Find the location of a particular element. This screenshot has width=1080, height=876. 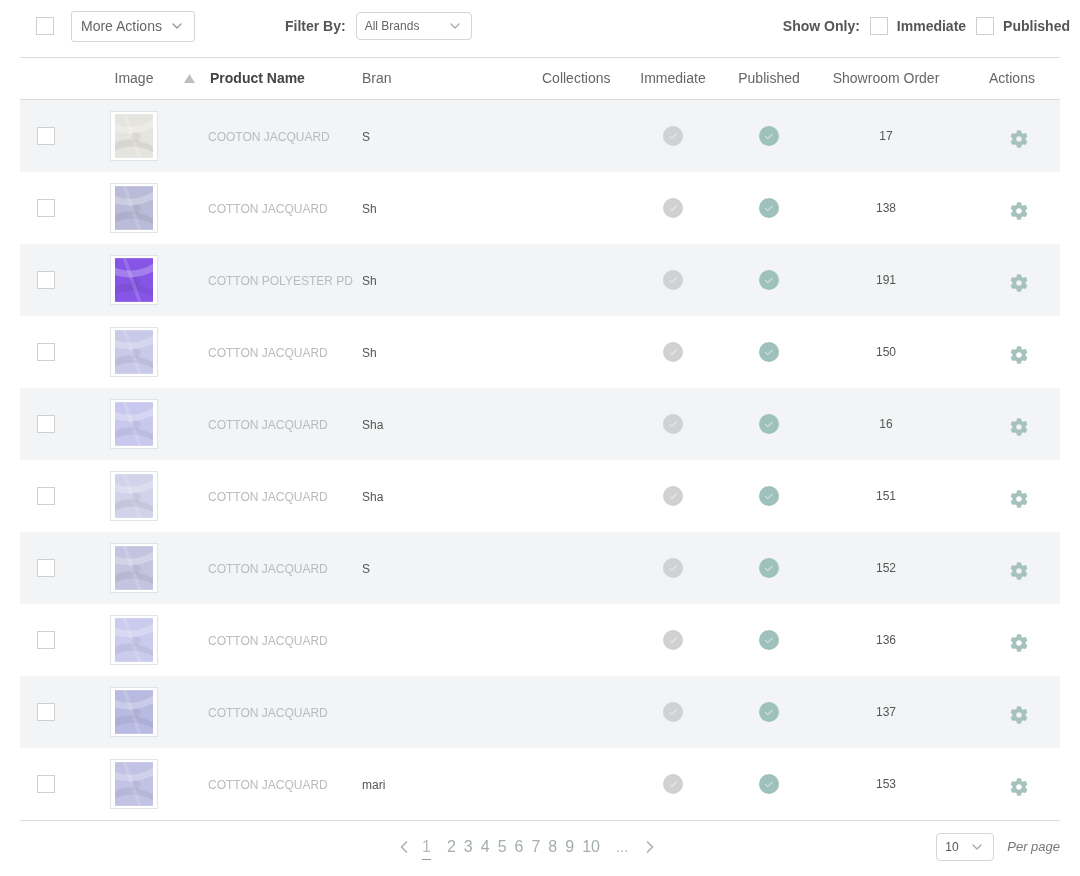

product-name: COTTON POLYESTER PD is located at coordinates (280, 281).